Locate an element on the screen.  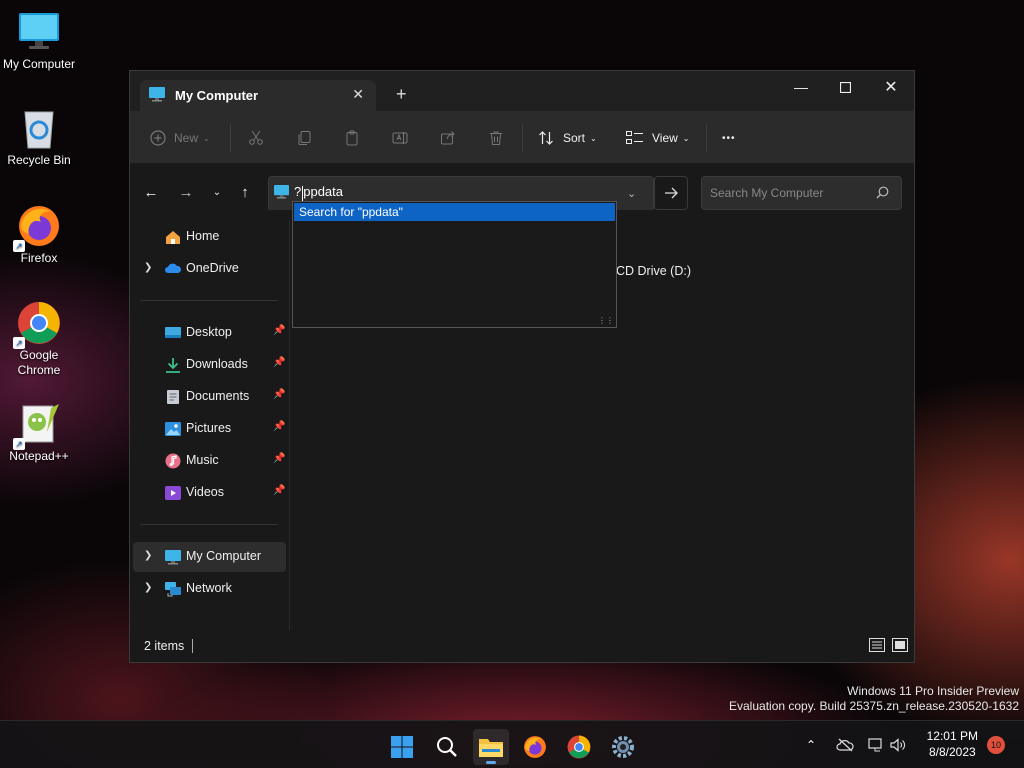
chrome-icon: ↗ is located at coordinates (37, 325).